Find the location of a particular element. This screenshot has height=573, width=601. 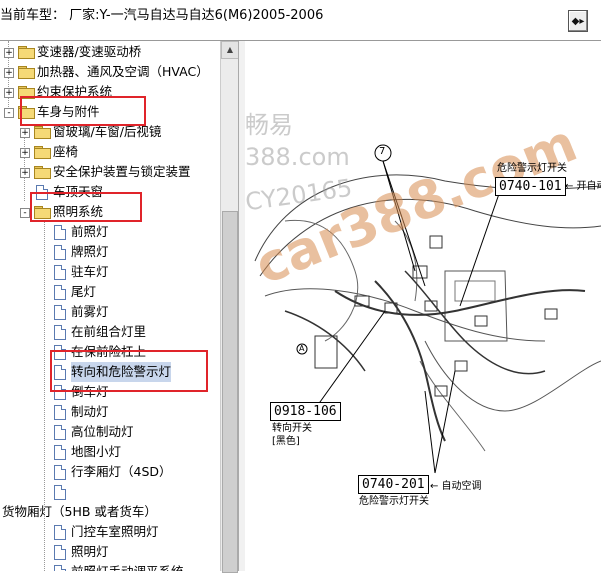

tree-item-label: 地图小灯 is located at coordinates (96, 451).